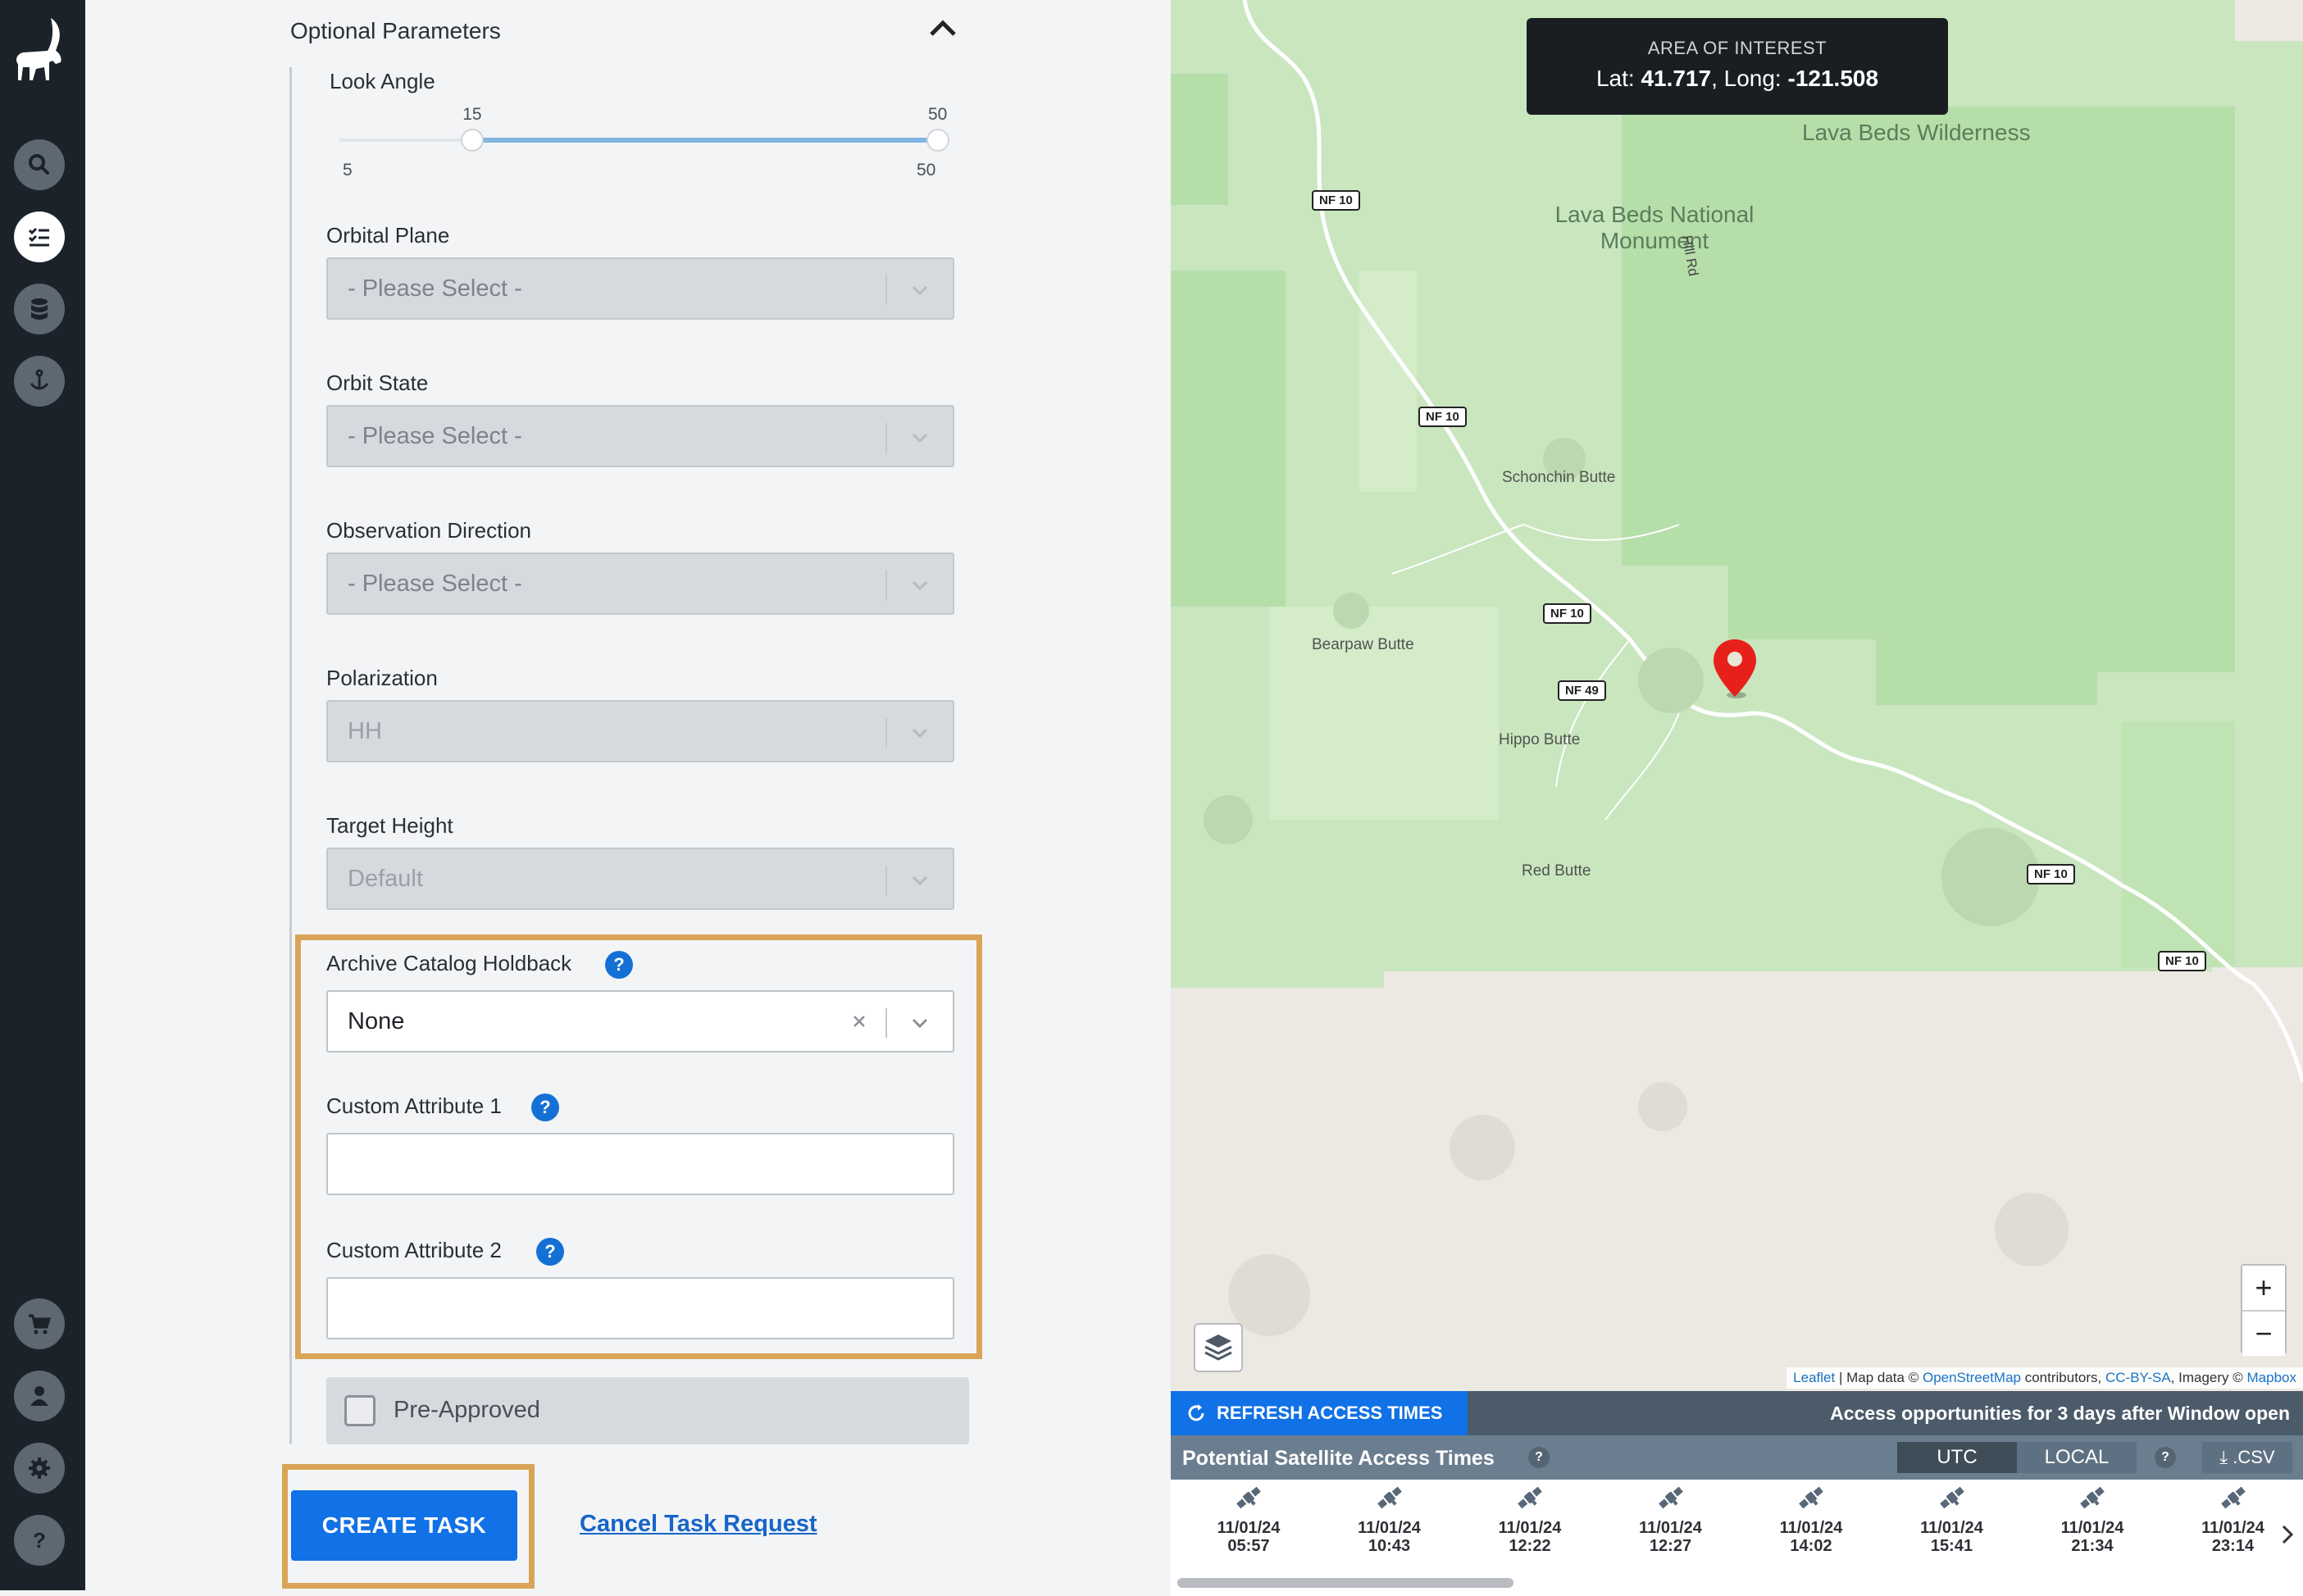 This screenshot has height=1596, width=2303. What do you see at coordinates (1338, 1458) in the screenshot?
I see `access-title: Potential Satellite Access Times` at bounding box center [1338, 1458].